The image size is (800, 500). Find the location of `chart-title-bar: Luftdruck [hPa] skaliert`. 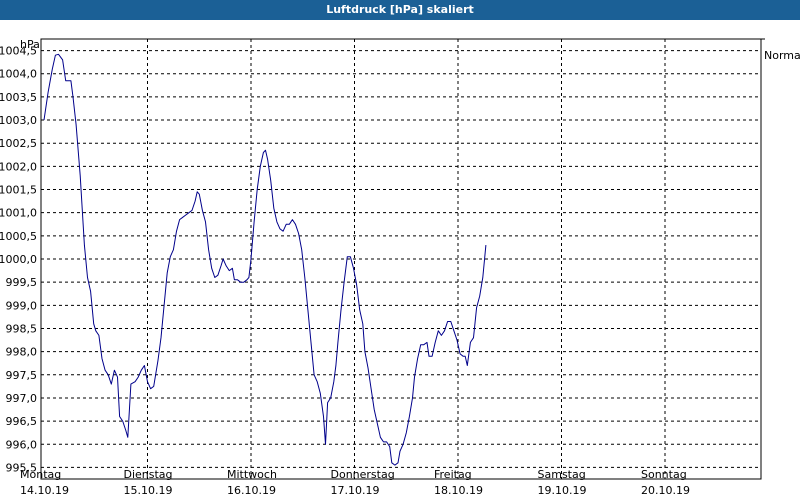

chart-title-bar: Luftdruck [hPa] skaliert is located at coordinates (400, 10).